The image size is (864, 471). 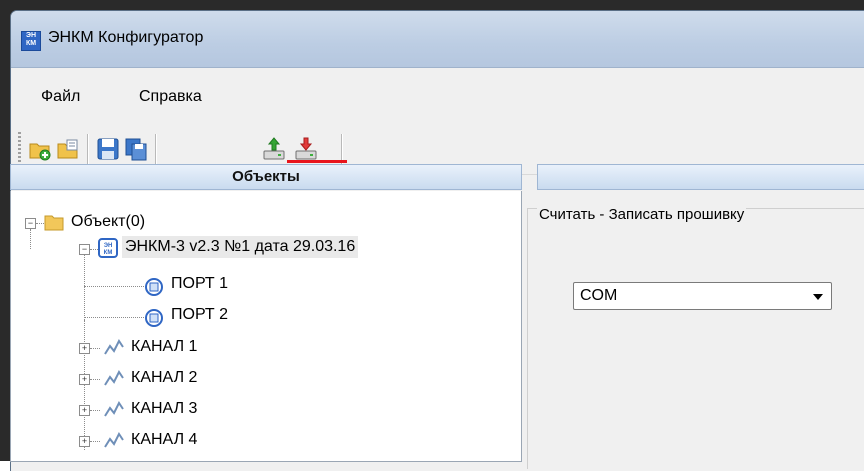 What do you see at coordinates (136, 149) in the screenshot?
I see `copy-icon` at bounding box center [136, 149].